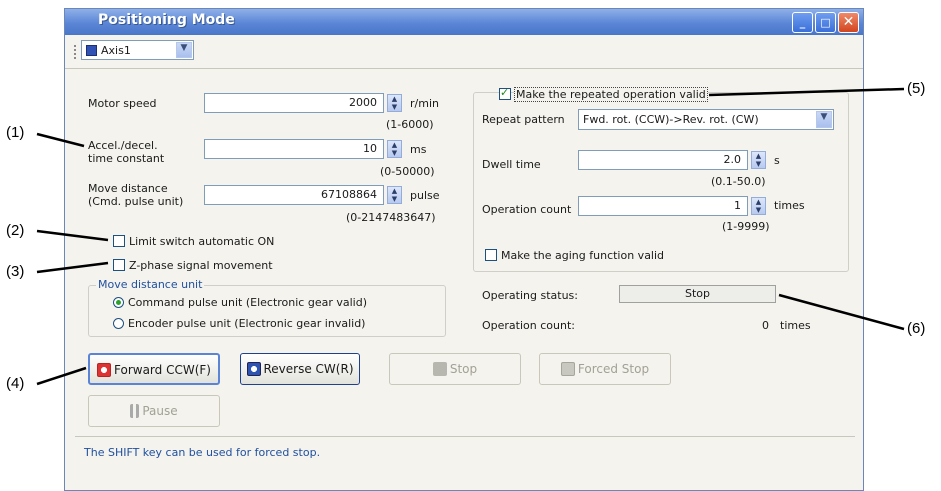 Image resolution: width=941 pixels, height=491 pixels. Describe the element at coordinates (916, 328) in the screenshot. I see `callout-6: (6)` at that location.